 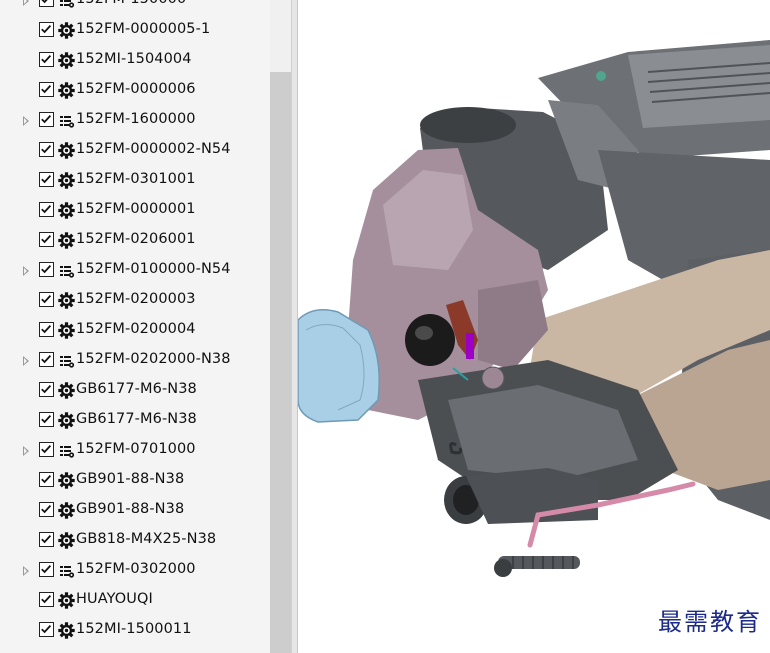 I want to click on tree-item: 152FM-150000, so click(x=135, y=8).